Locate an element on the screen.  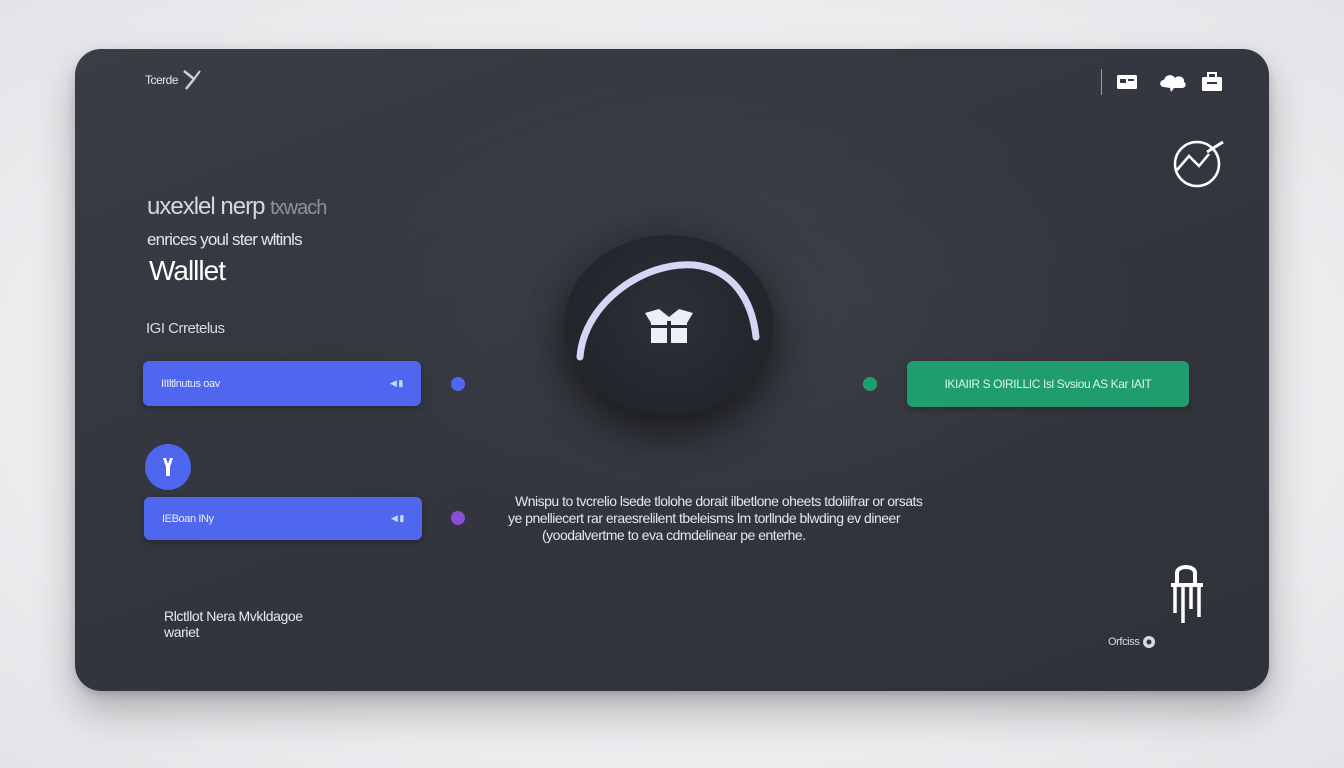
key-icon is located at coordinates (168, 467).